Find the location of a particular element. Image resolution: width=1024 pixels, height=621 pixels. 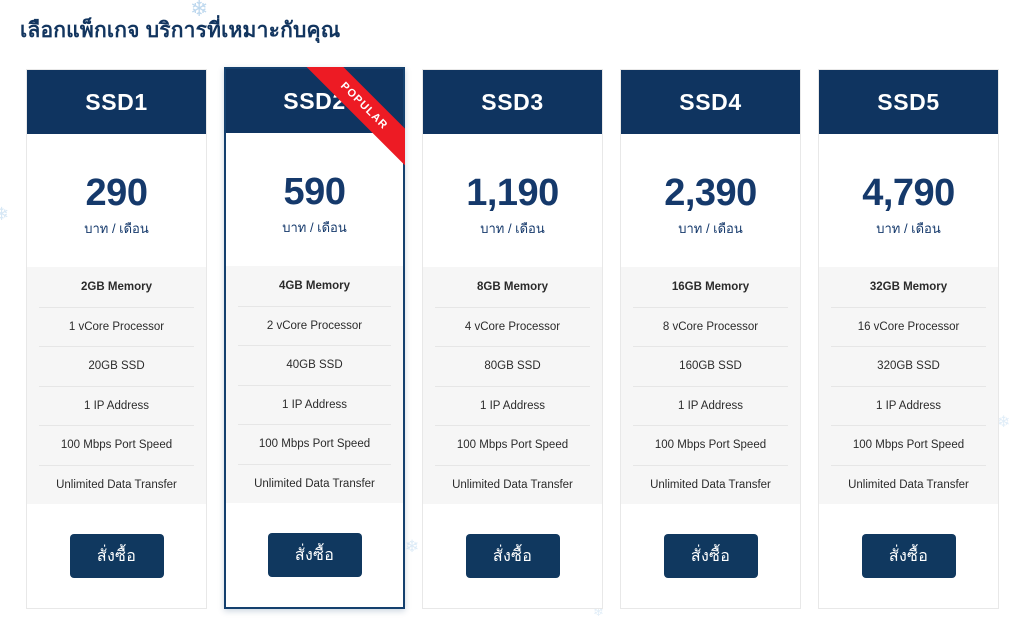

ribbon-label: POPULAR is located at coordinates (364, 106).